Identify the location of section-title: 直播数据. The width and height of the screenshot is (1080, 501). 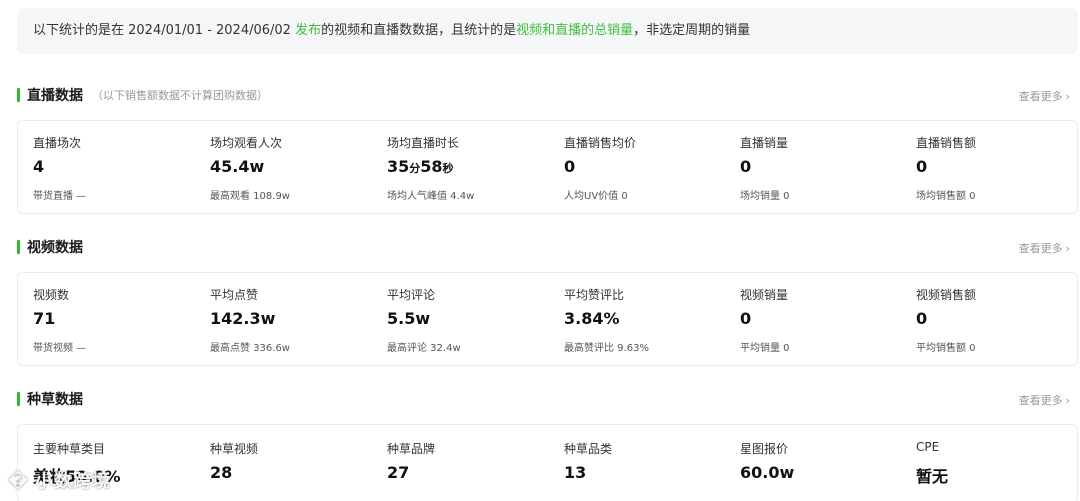
(55, 96).